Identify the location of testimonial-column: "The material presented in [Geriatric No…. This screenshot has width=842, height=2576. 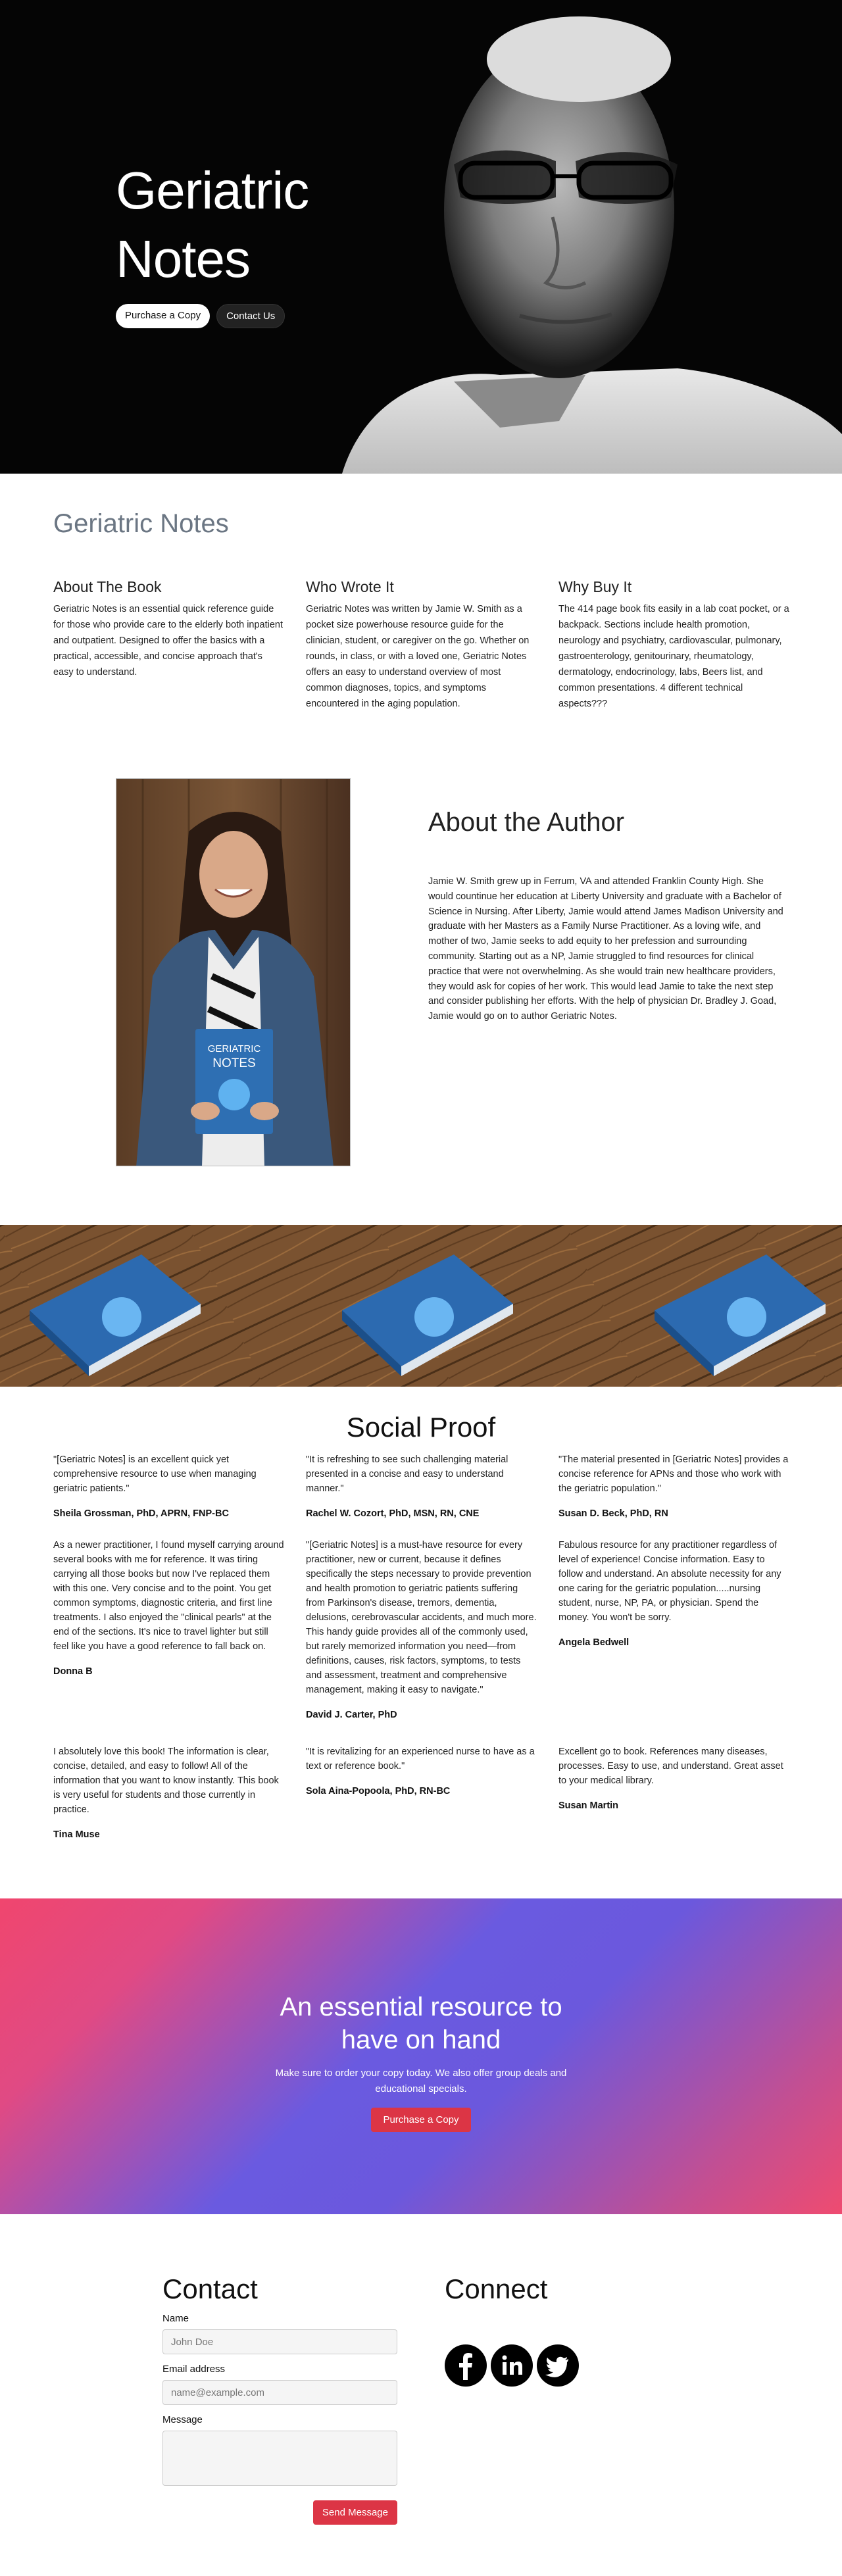
(674, 1595).